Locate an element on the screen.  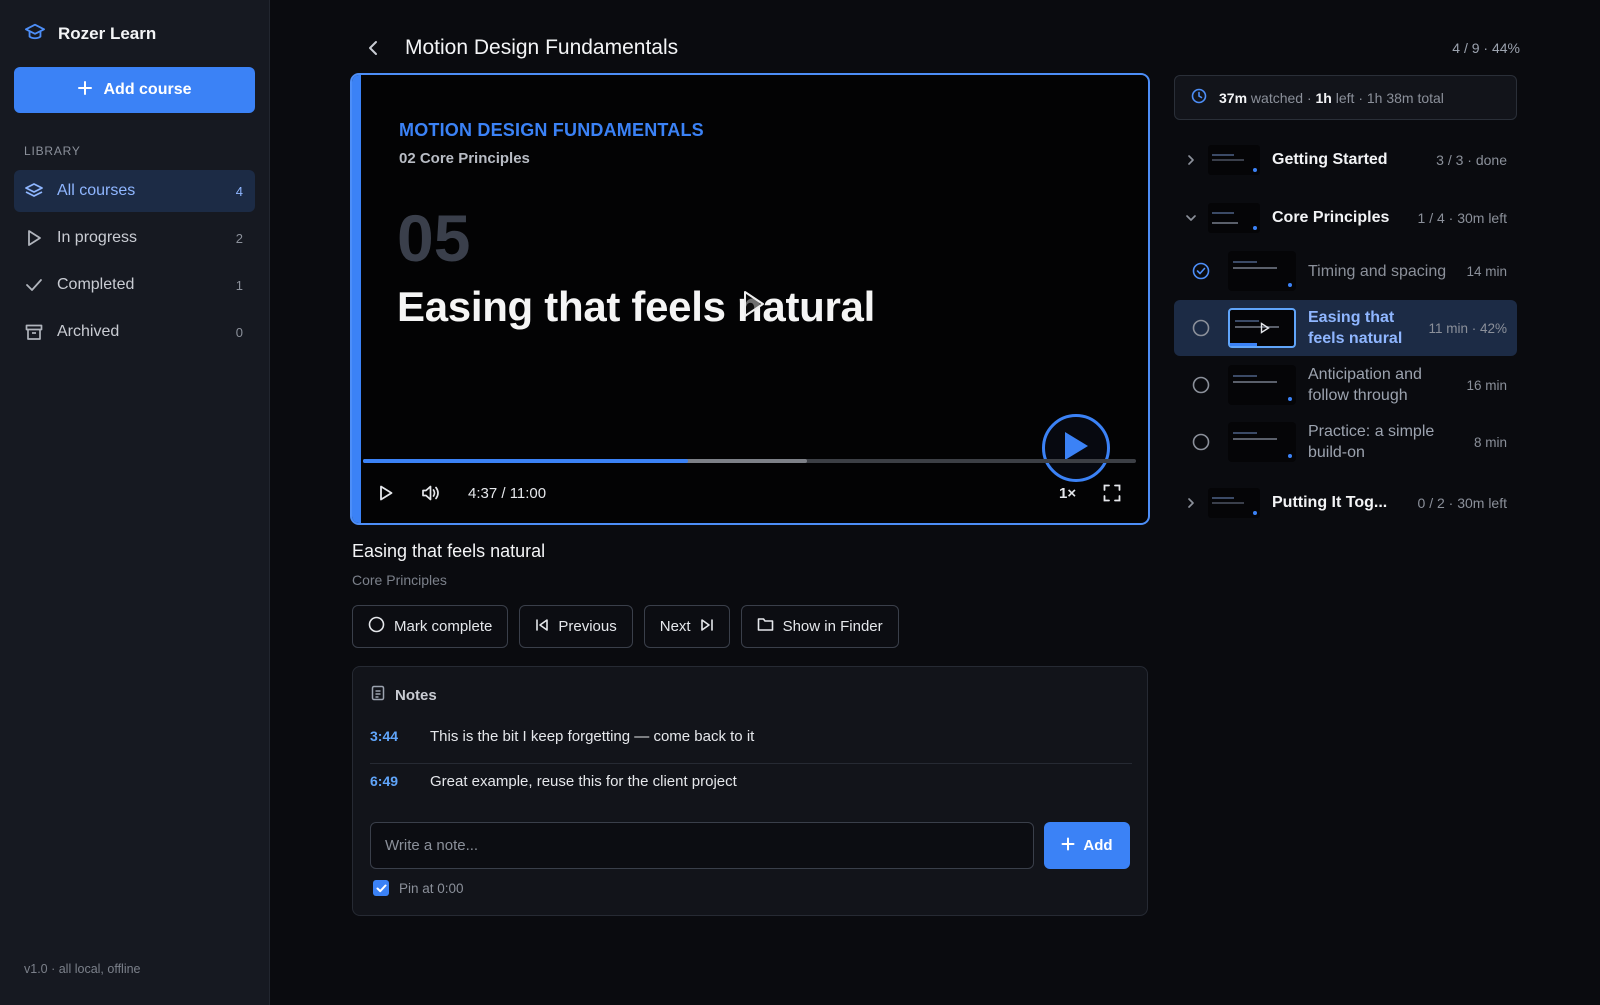
folder-icon is located at coordinates (765, 626).